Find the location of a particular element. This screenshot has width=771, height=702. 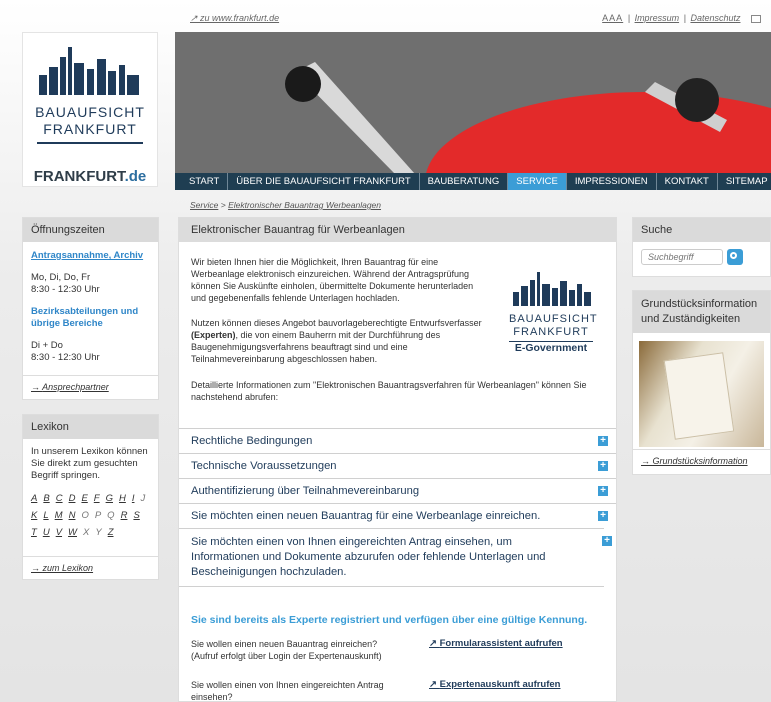

lexikon-letter-r: R is located at coordinates (124, 515).